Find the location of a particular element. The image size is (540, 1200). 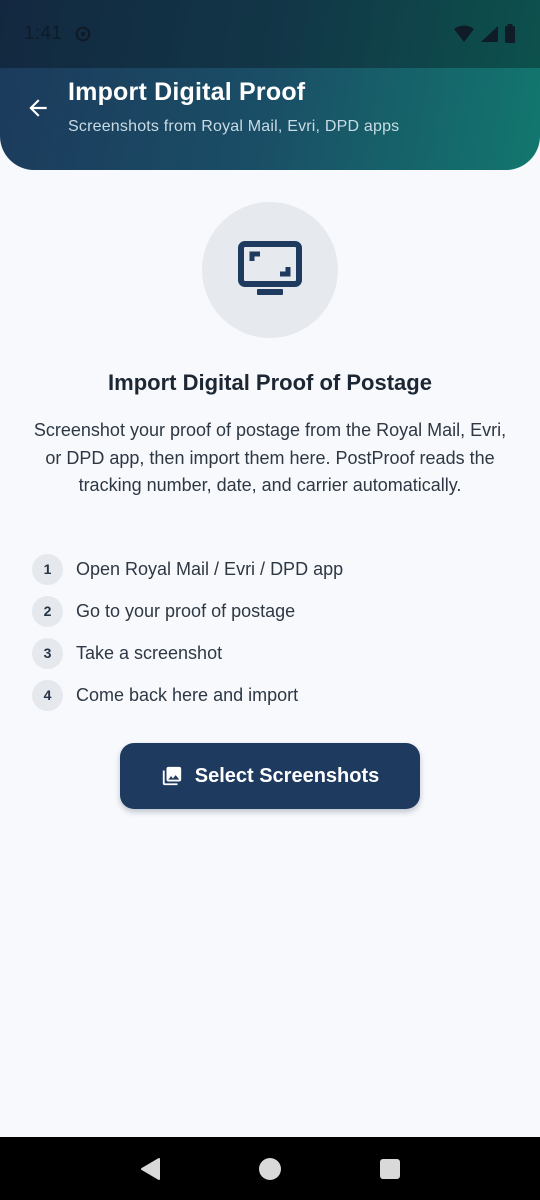

circle-home-icon is located at coordinates (270, 1168).